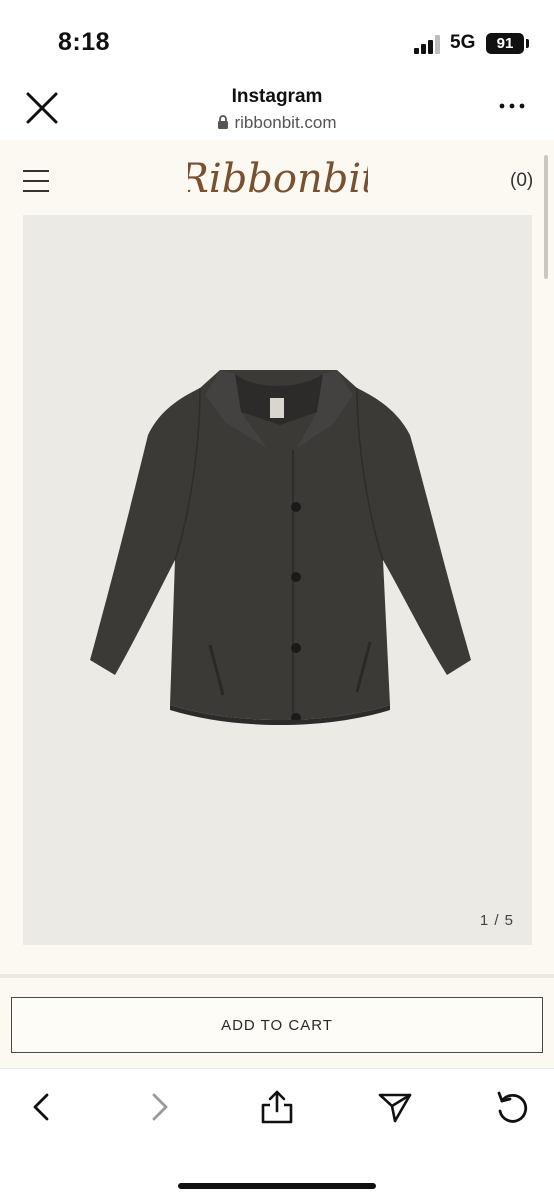 The width and height of the screenshot is (554, 1200). I want to click on add-to-cart-button: ADD TO CART, so click(277, 1025).